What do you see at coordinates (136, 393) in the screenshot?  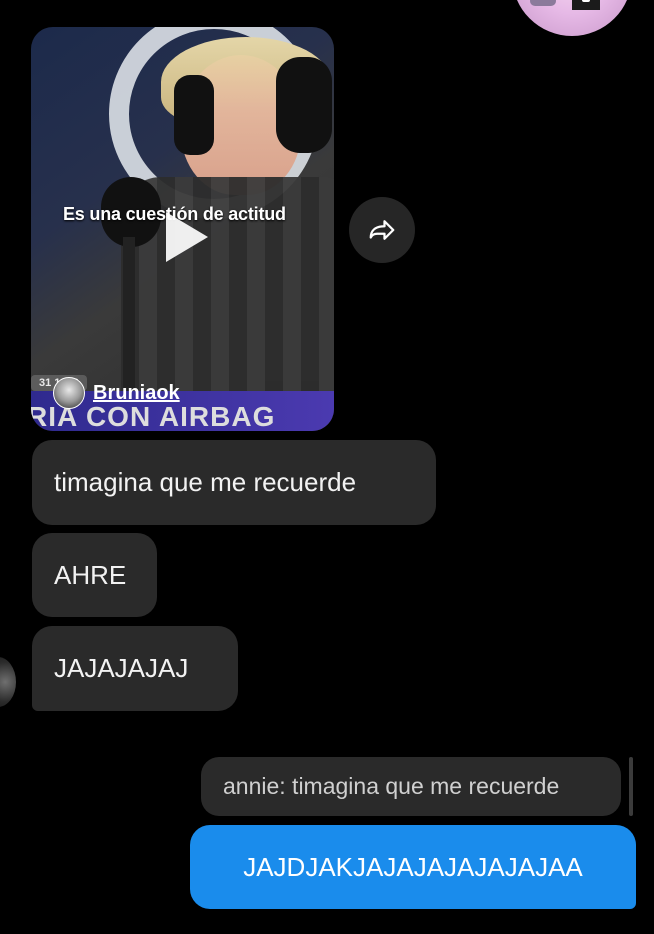 I see `video-username: Bruniaok` at bounding box center [136, 393].